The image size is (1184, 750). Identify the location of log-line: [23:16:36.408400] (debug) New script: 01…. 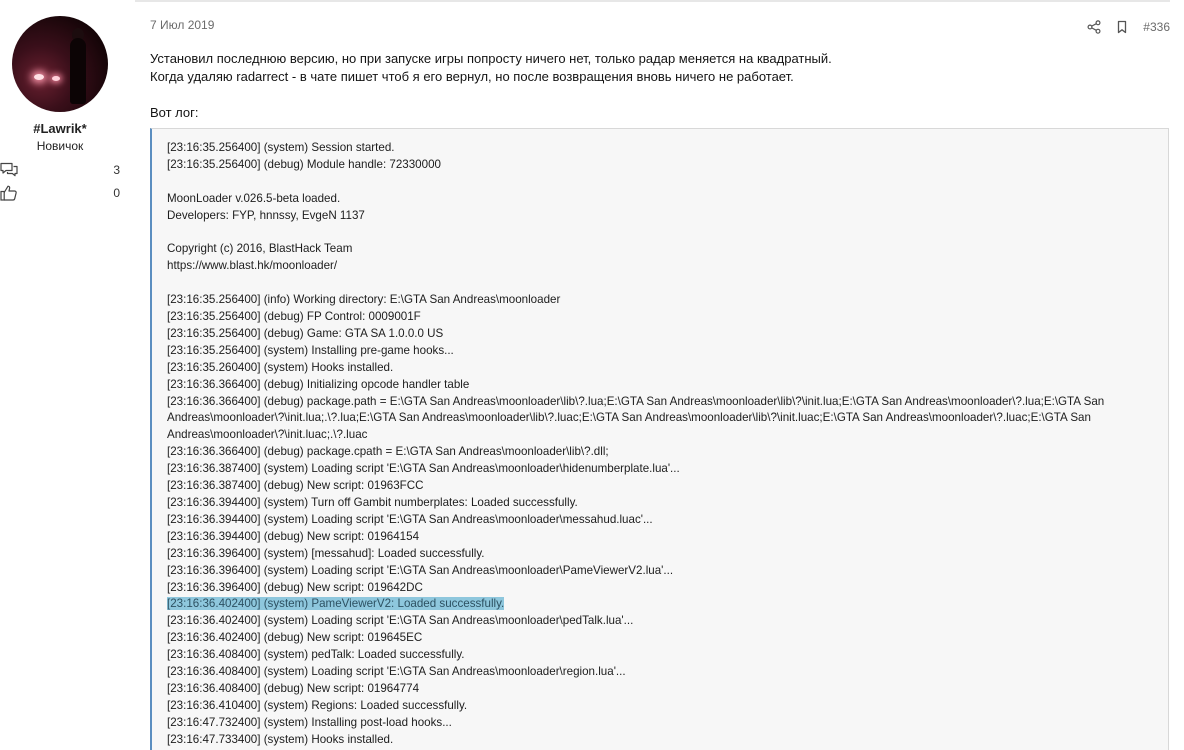
(293, 688).